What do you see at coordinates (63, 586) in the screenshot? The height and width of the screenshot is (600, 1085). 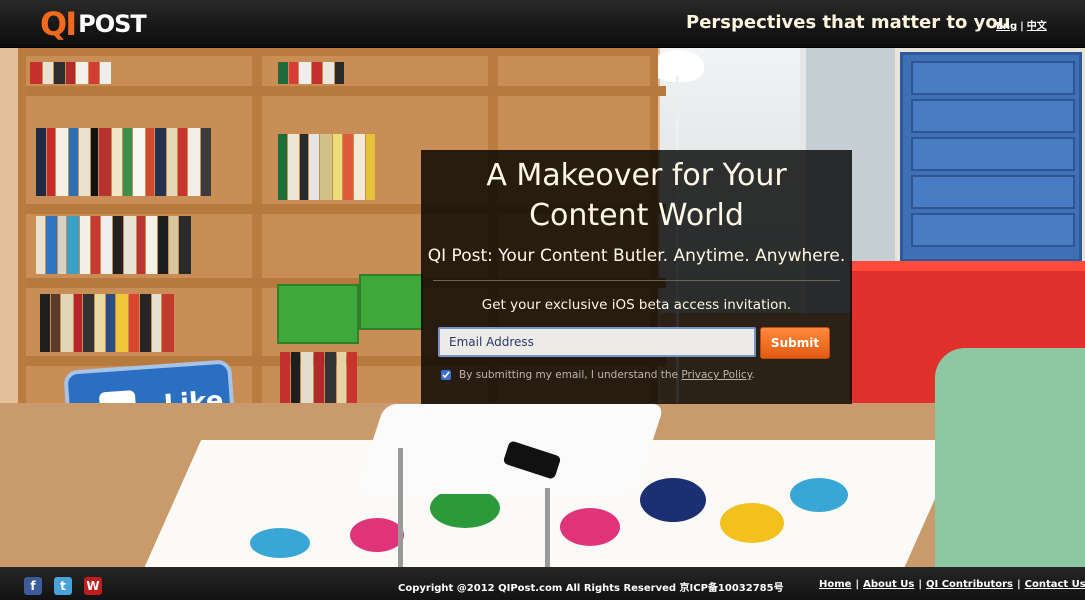 I see `twitter-icon: t` at bounding box center [63, 586].